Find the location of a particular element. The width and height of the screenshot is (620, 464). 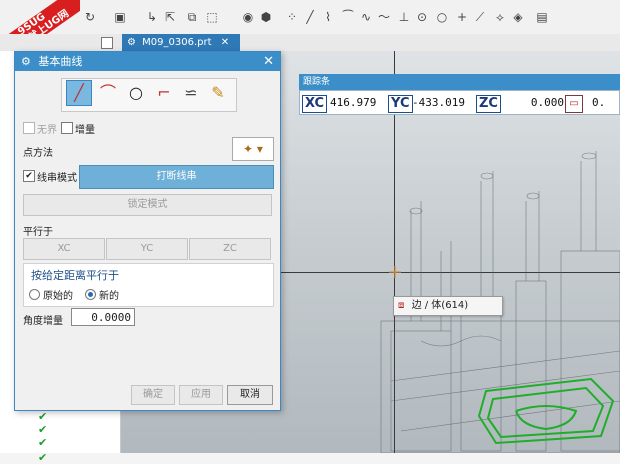

part-file-icon: ⚙ is located at coordinates (131, 42).